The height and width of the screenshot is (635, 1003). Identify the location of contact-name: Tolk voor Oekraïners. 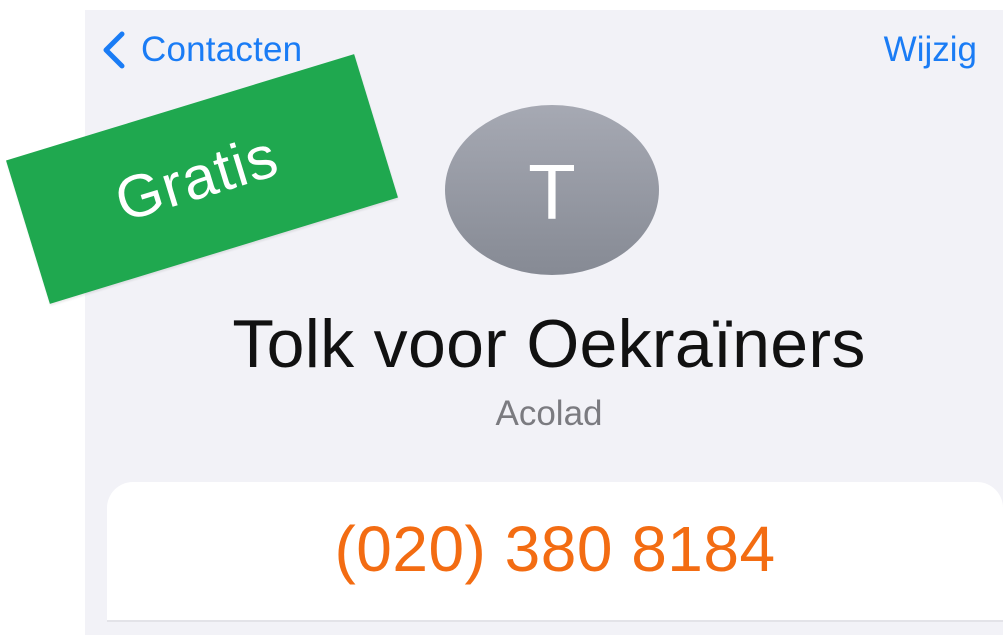
(549, 344).